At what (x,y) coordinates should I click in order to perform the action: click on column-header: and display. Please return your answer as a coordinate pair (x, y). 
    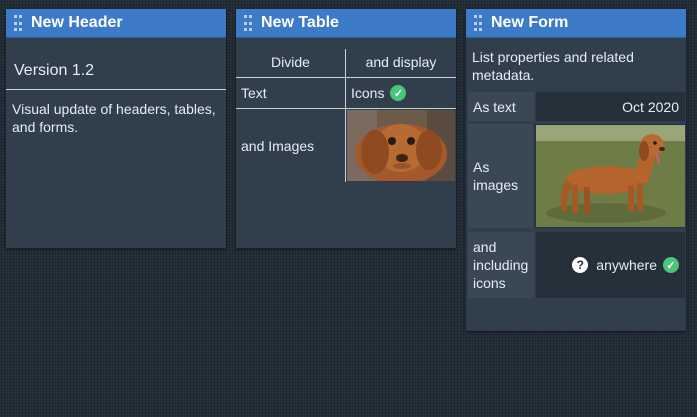
    Looking at the image, I should click on (401, 62).